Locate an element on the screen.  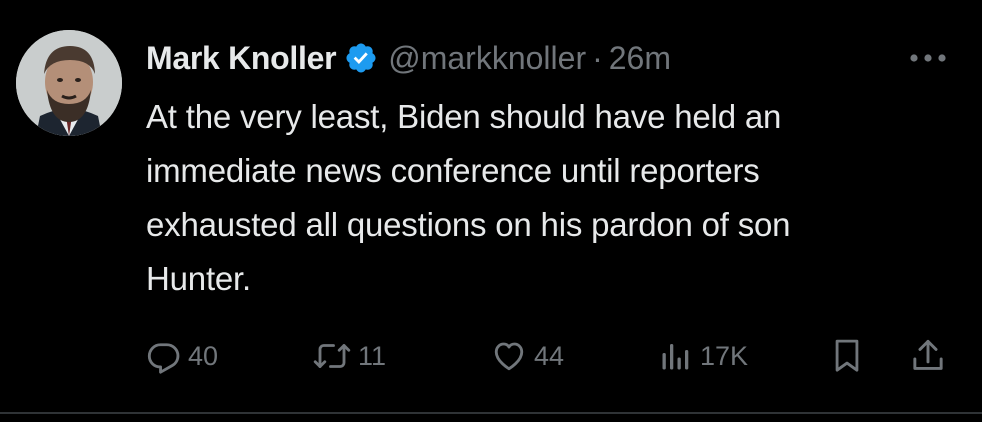
bookmark-icon is located at coordinates (847, 356).